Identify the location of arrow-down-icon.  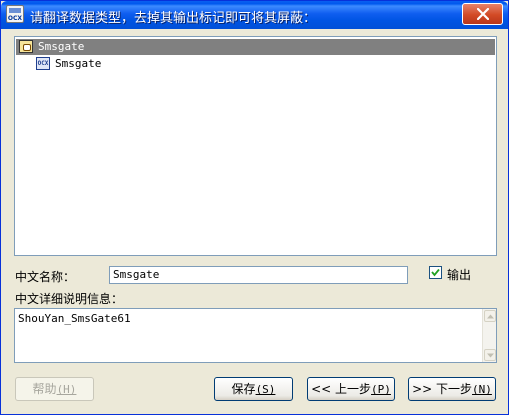
(490, 355).